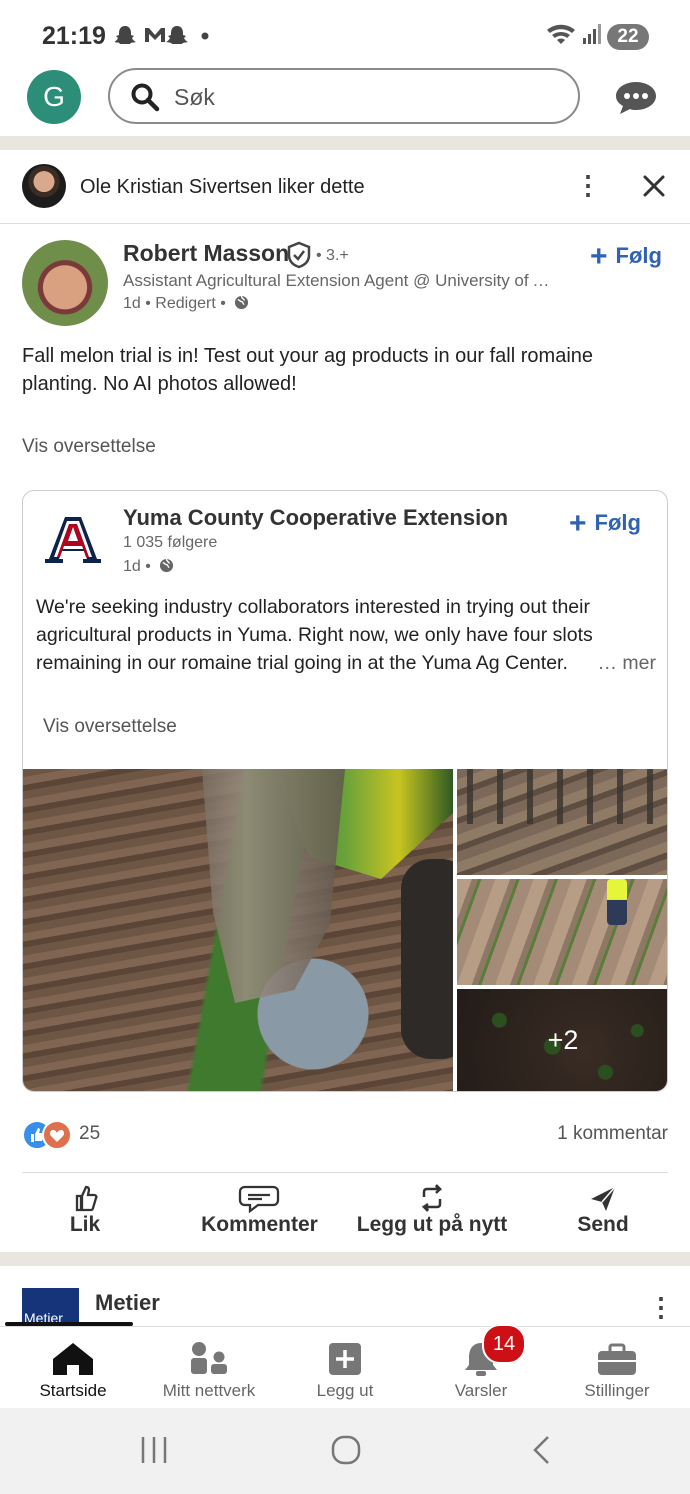 The width and height of the screenshot is (690, 1494). I want to click on status-time: 21:19, so click(74, 36).